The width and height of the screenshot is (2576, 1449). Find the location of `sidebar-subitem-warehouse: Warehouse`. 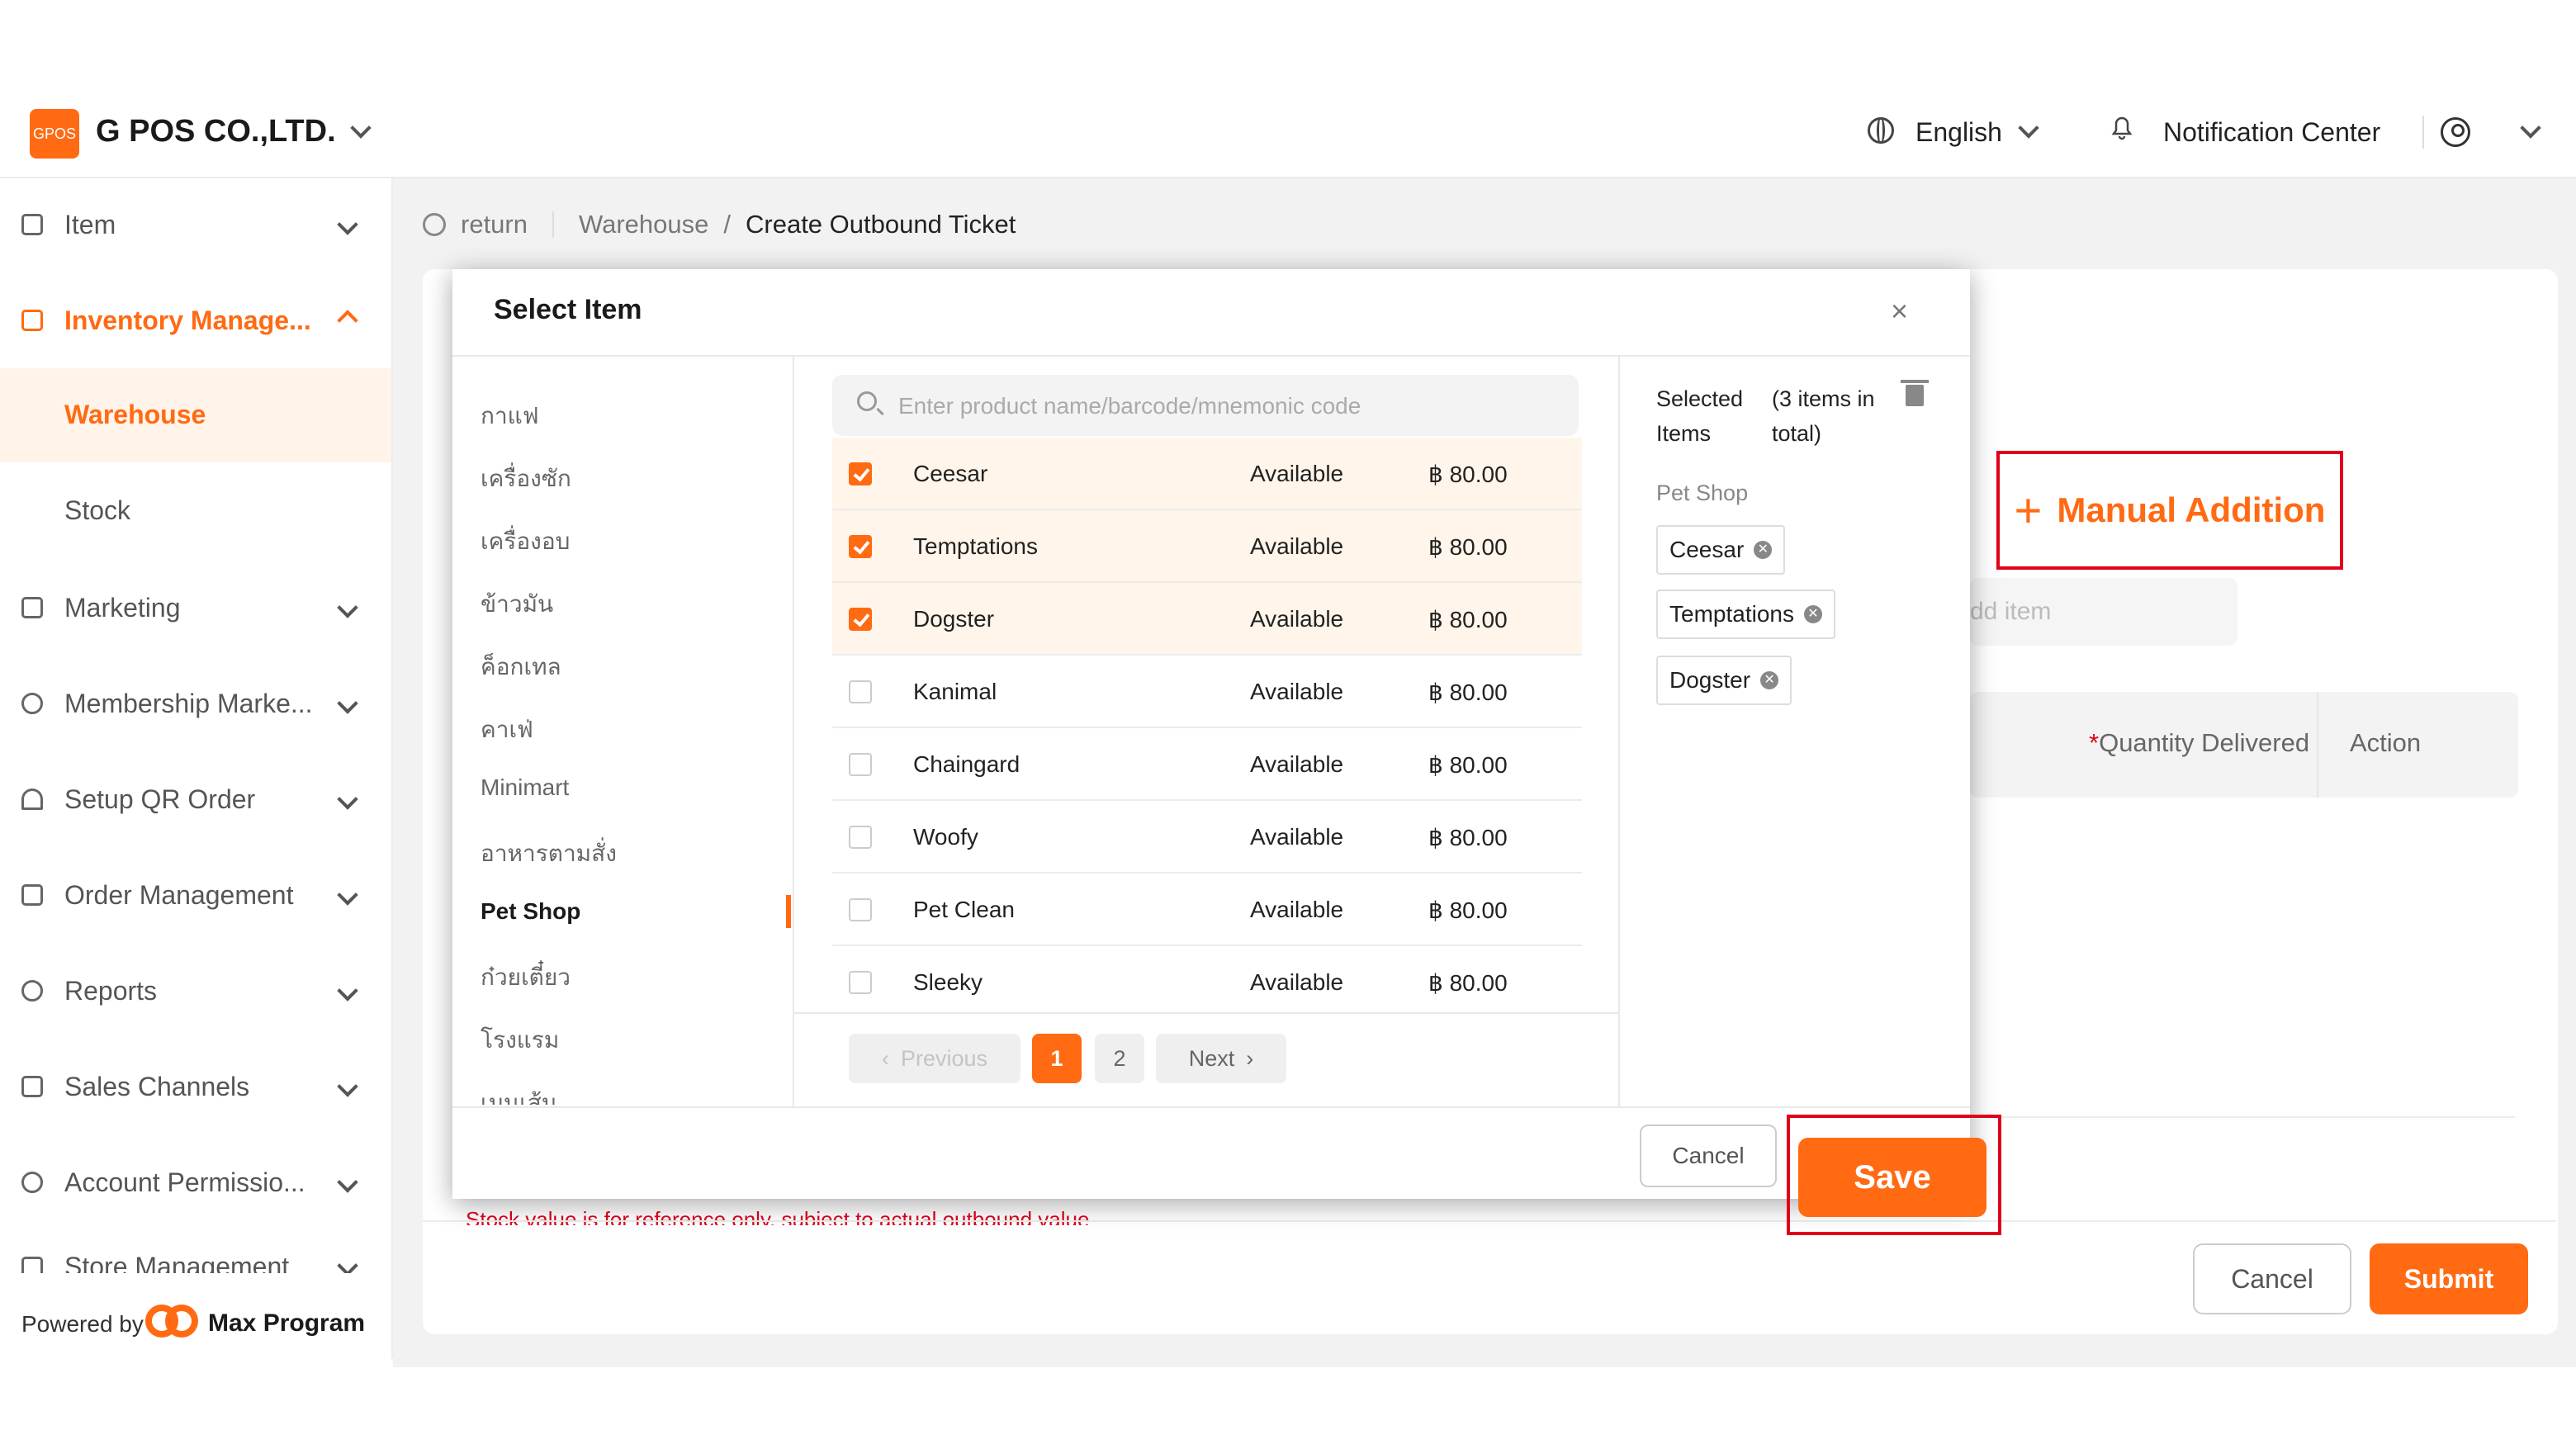

sidebar-subitem-warehouse: Warehouse is located at coordinates (195, 415).